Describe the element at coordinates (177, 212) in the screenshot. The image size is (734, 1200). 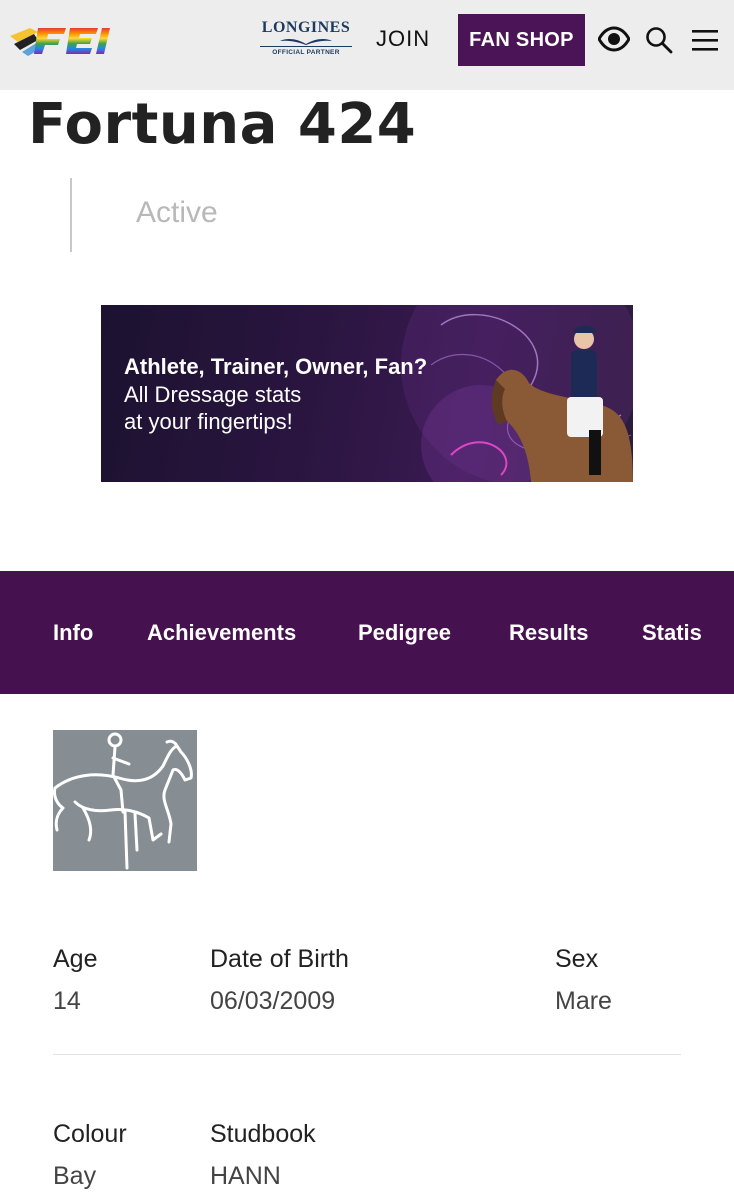
I see `status-text: Active` at that location.